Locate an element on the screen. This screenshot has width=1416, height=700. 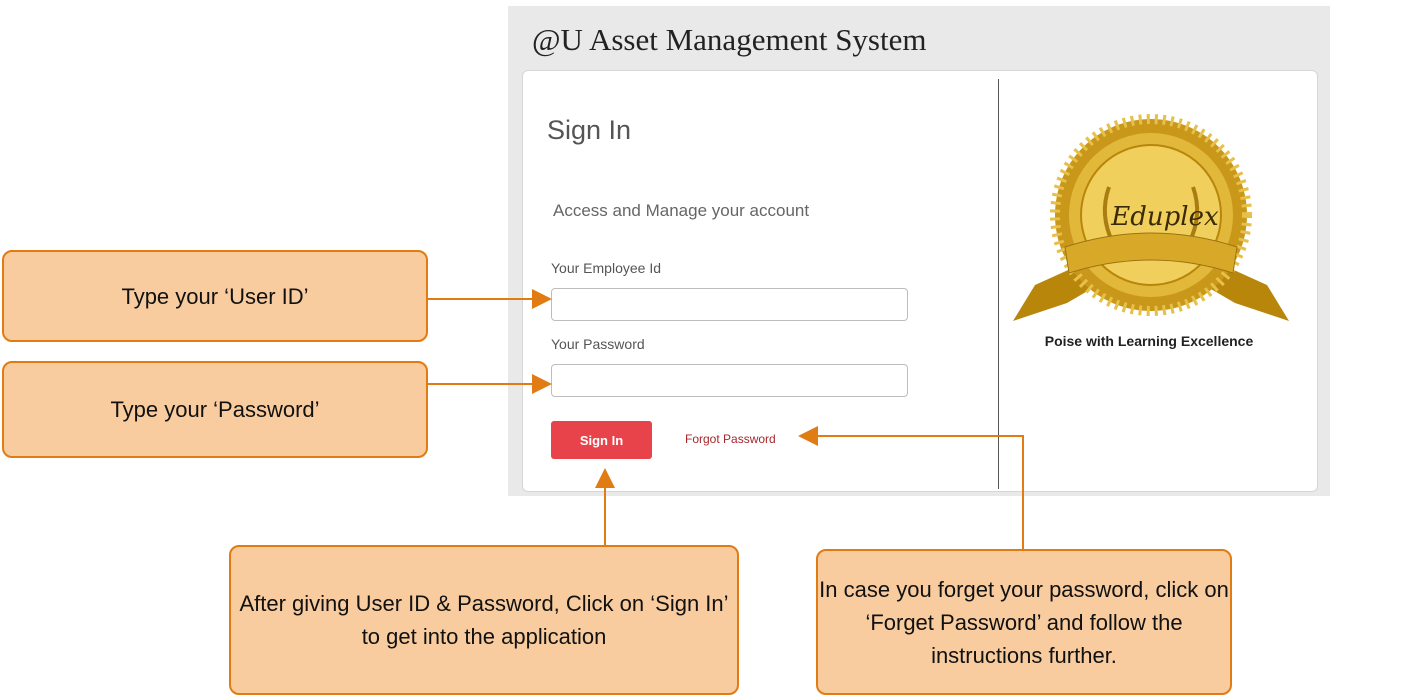
arrow-forgot is located at coordinates (911, 487).